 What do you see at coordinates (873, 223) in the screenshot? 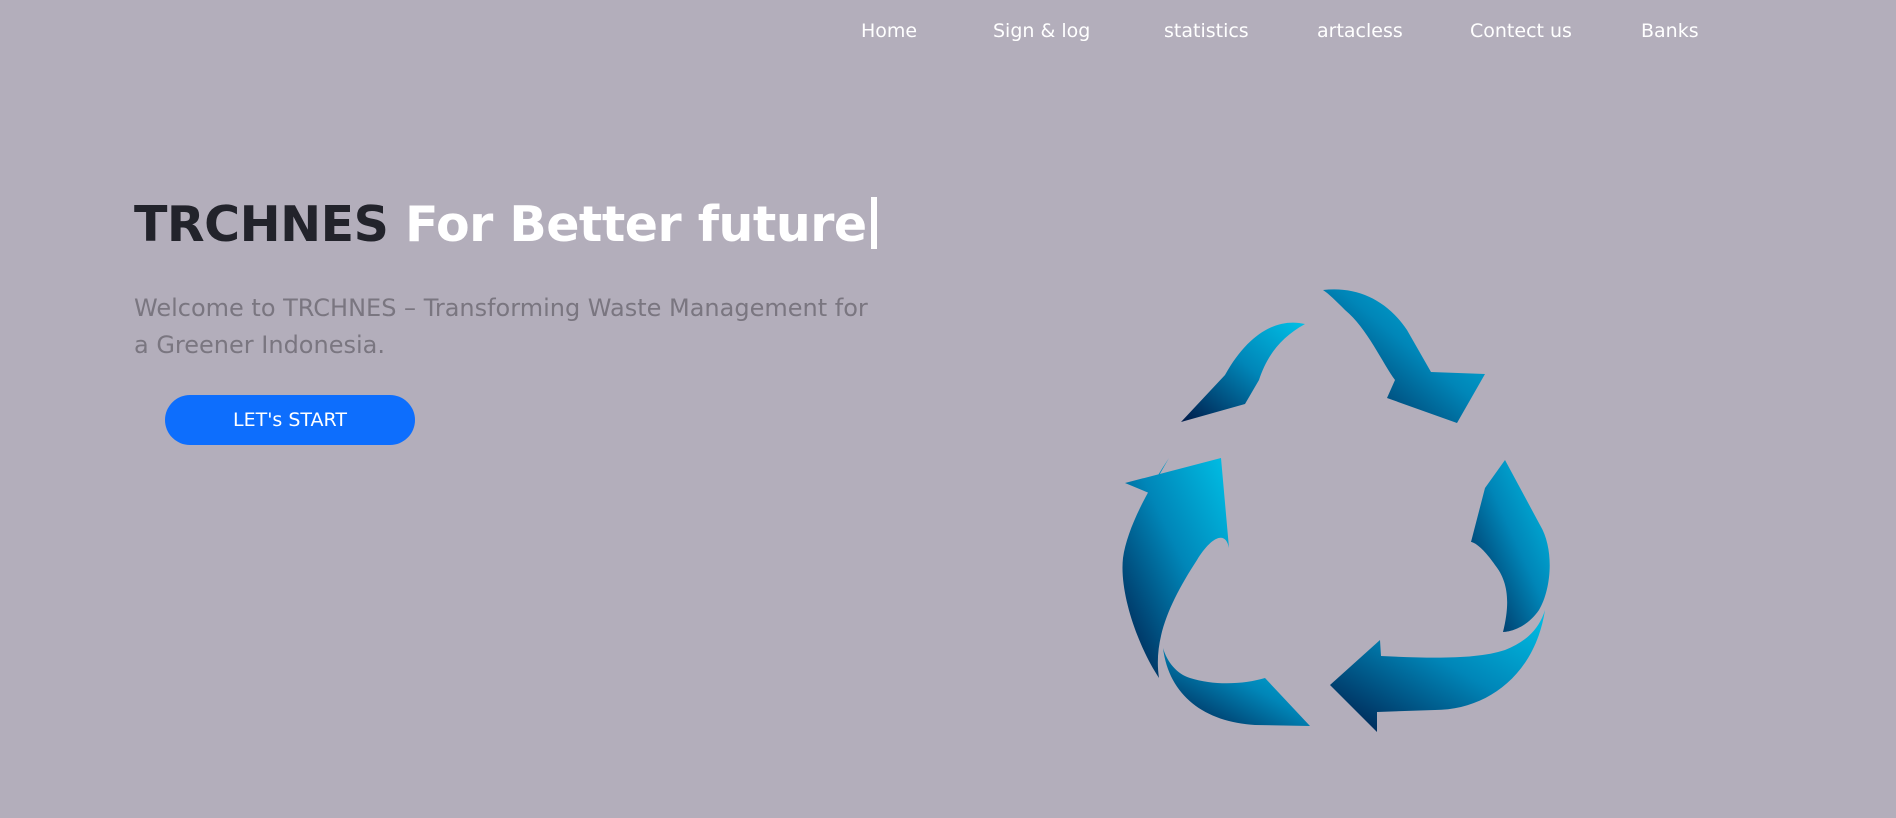
I see `typing-cursor` at bounding box center [873, 223].